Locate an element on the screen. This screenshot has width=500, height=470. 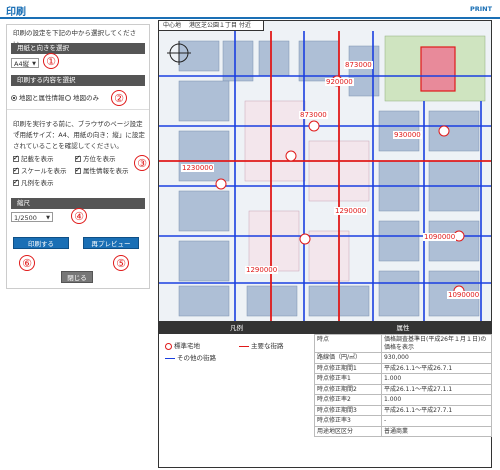
marker-5: ⑤ is located at coordinates (121, 263).